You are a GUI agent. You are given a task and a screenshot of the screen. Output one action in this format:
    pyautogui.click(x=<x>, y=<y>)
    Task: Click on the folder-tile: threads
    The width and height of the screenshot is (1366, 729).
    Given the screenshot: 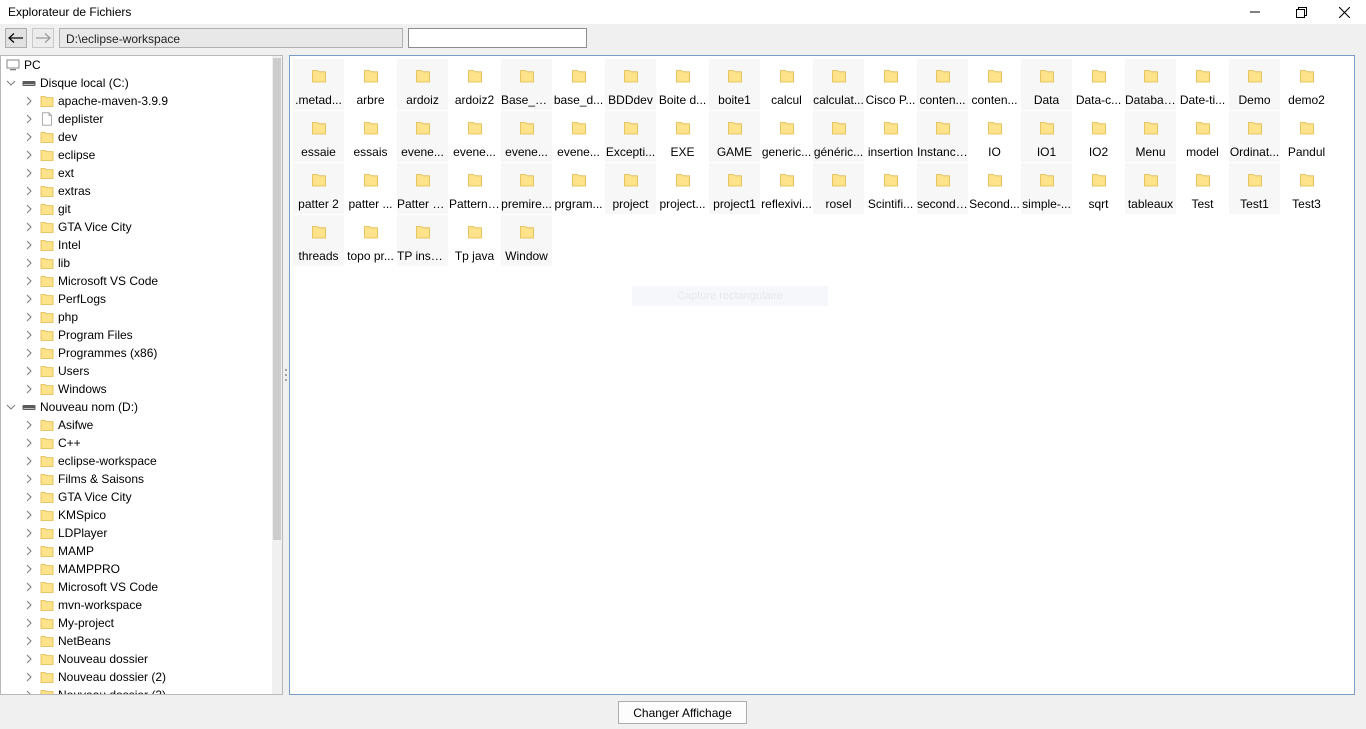 What is the action you would take?
    pyautogui.click(x=318, y=240)
    